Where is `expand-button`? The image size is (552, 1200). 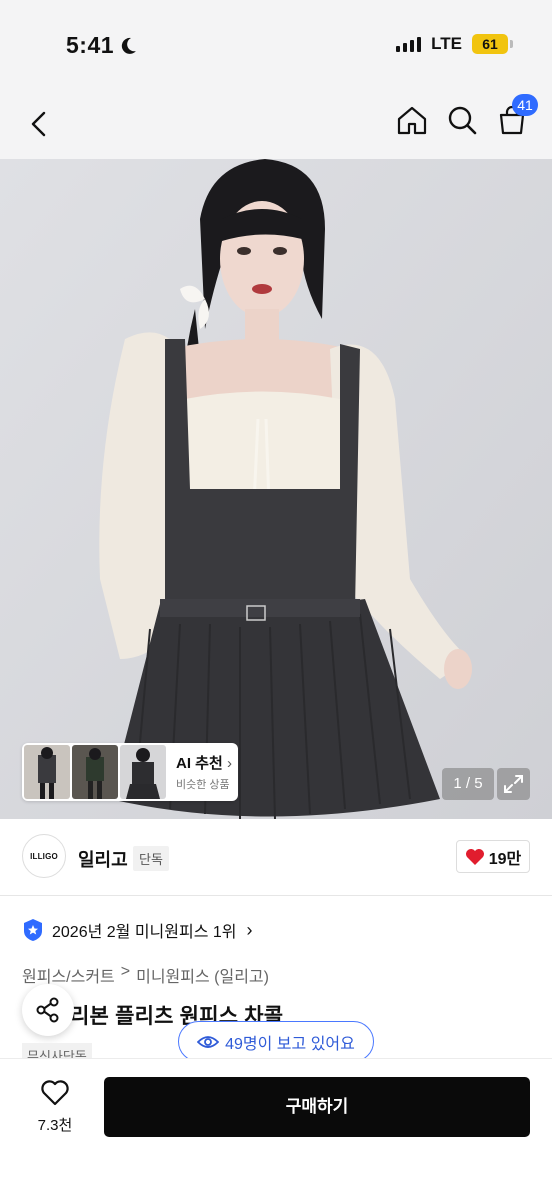 expand-button is located at coordinates (513, 784).